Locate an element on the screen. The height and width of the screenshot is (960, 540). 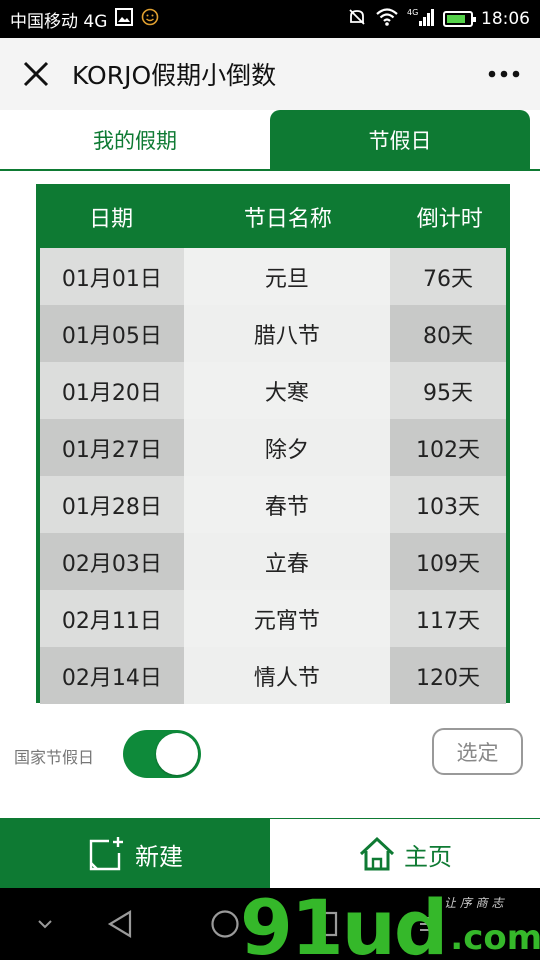
more-button is located at coordinates (504, 74).